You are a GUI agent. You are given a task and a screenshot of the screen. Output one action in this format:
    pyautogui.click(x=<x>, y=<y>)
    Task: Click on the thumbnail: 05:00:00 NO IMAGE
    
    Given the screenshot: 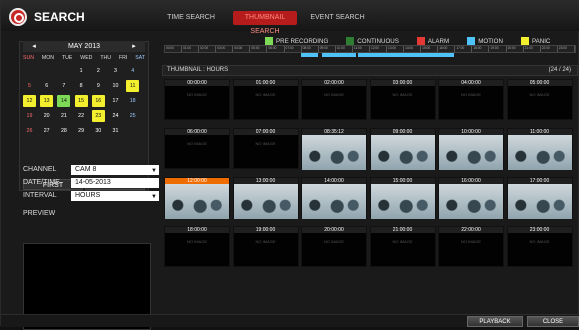 What is the action you would take?
    pyautogui.click(x=539, y=99)
    